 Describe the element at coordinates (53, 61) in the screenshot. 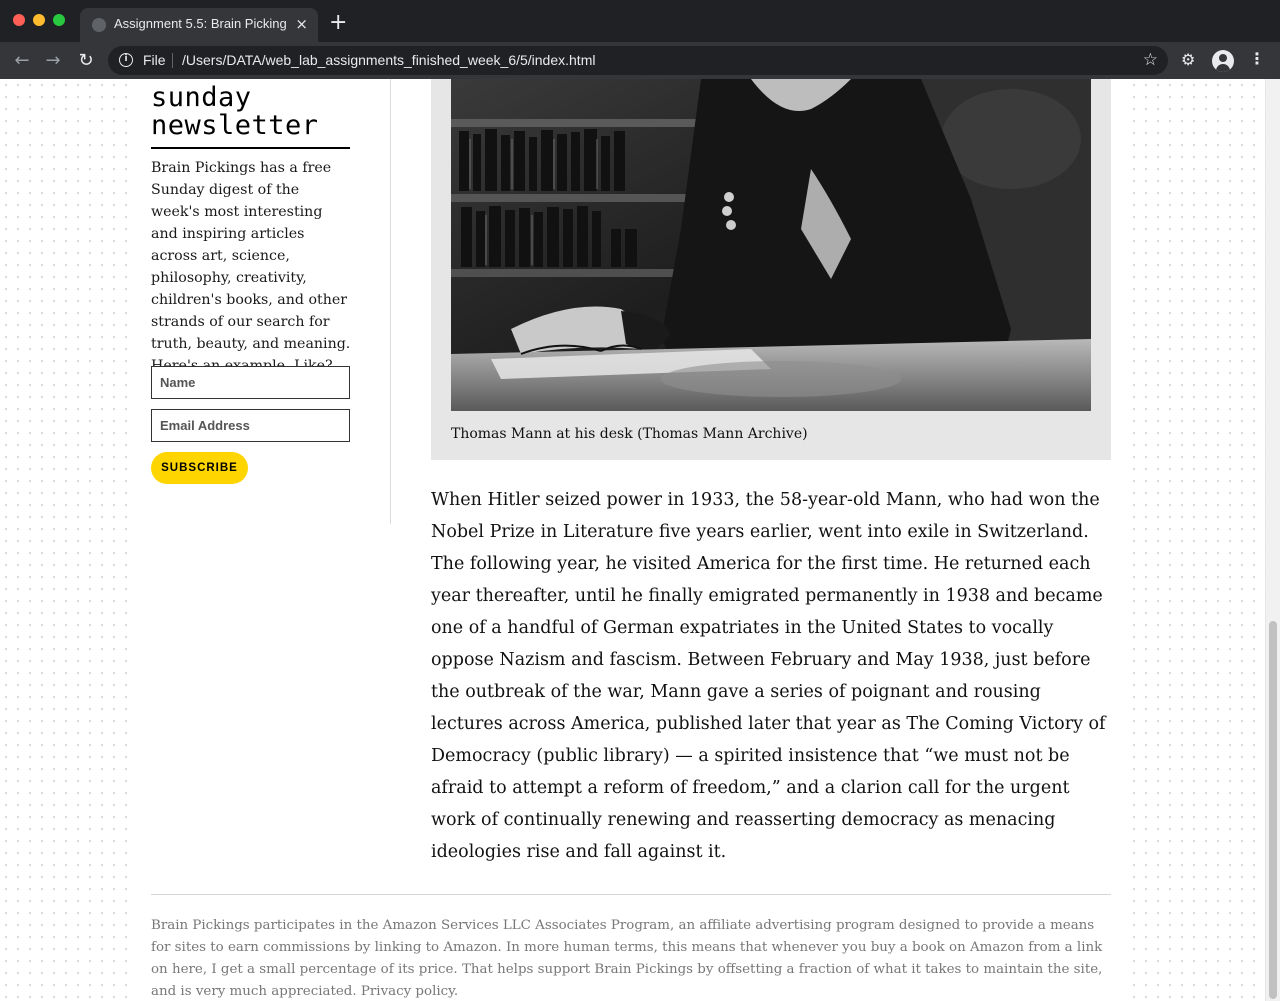

I see `forward-icon: →` at that location.